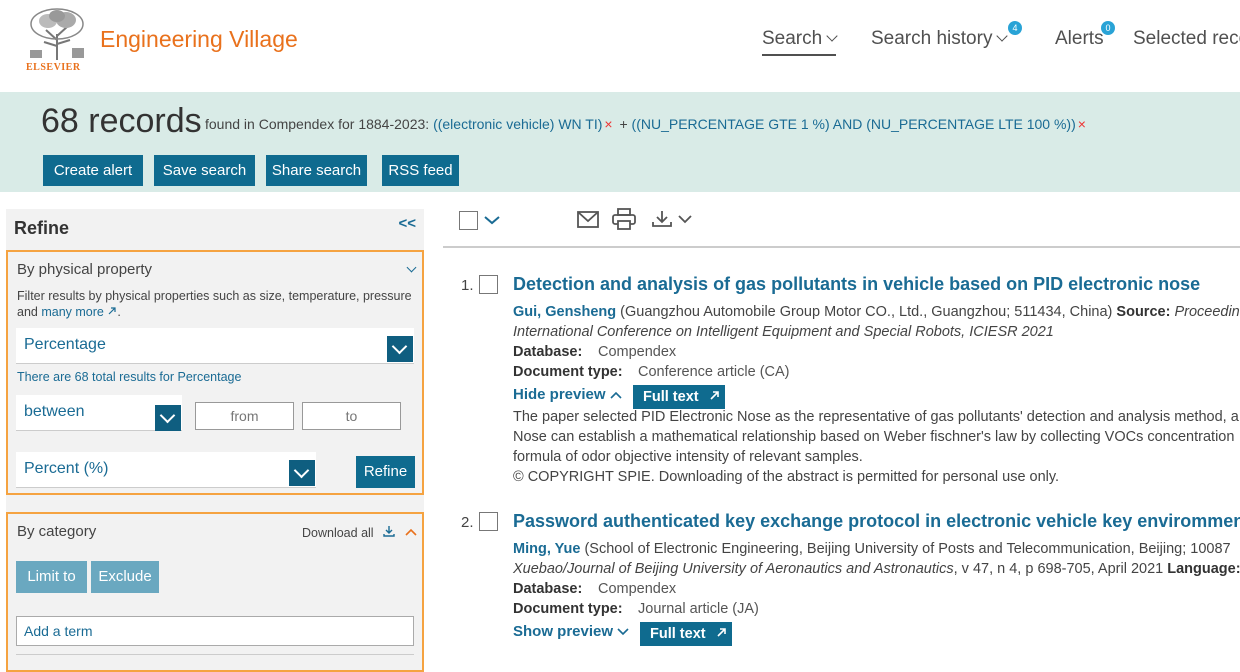  What do you see at coordinates (27, 312) in the screenshot?
I see `physical-property-help-and: and` at bounding box center [27, 312].